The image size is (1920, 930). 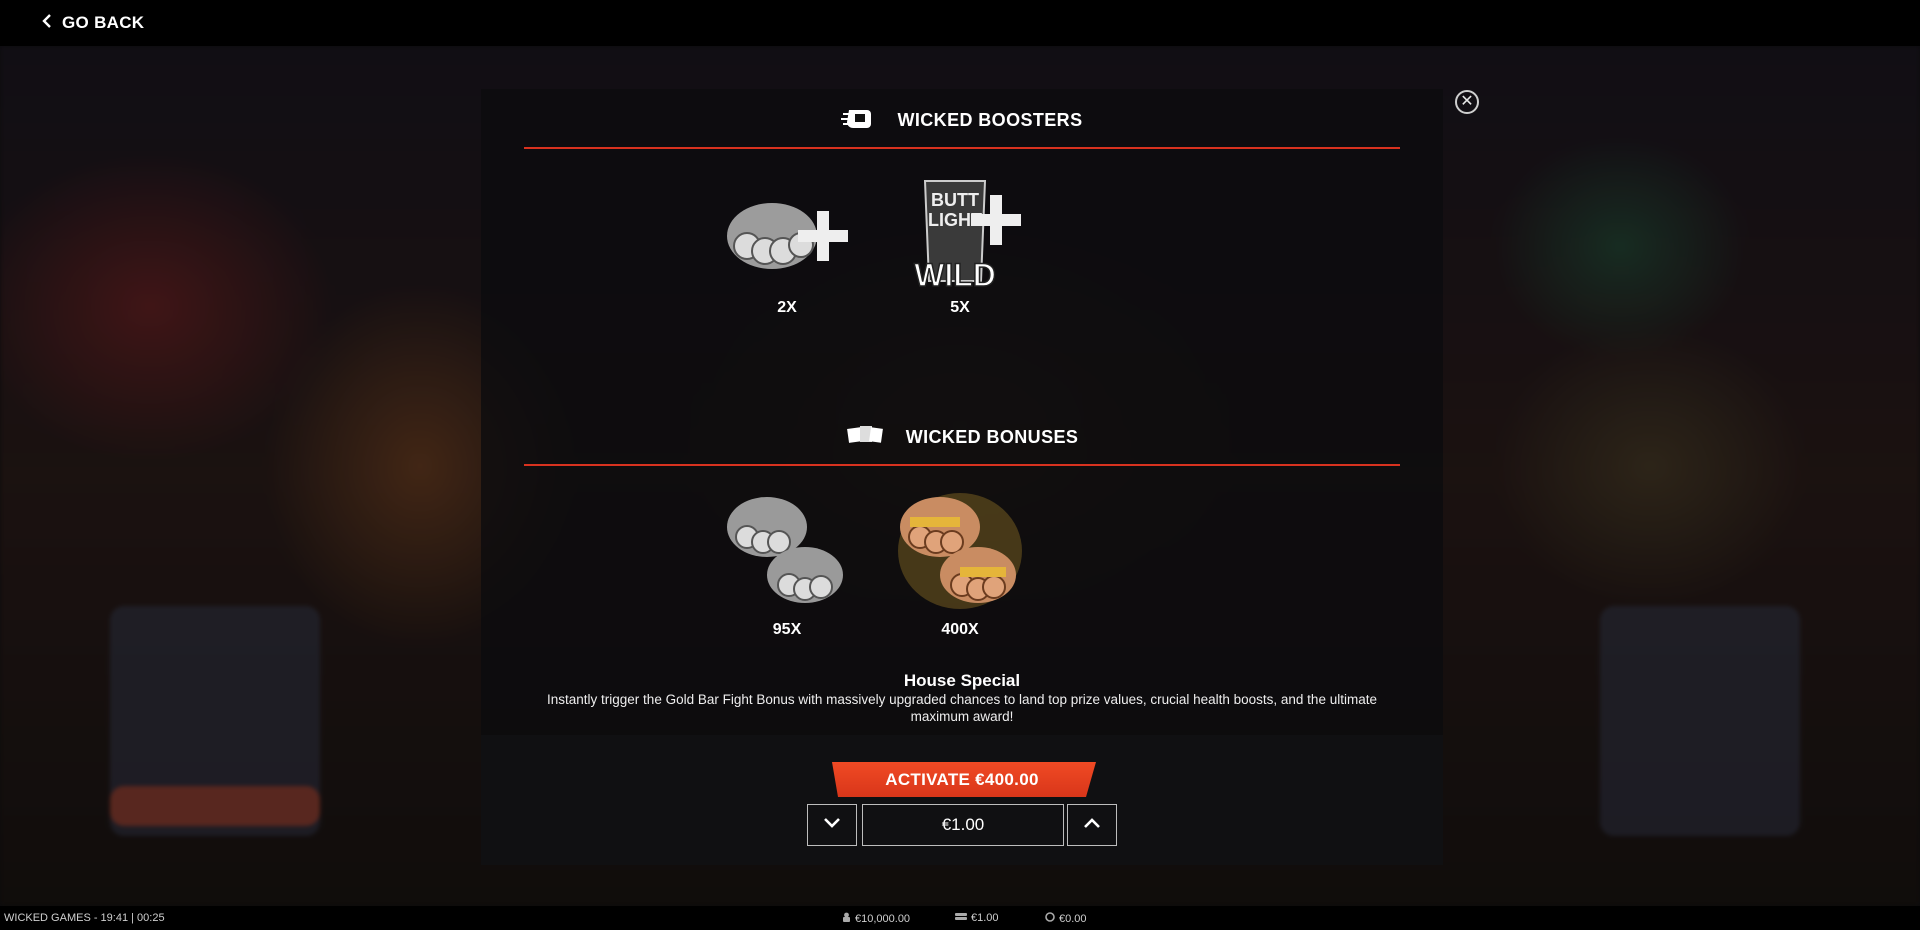 I want to click on booster-item-last-fist: 2X, so click(x=787, y=244).